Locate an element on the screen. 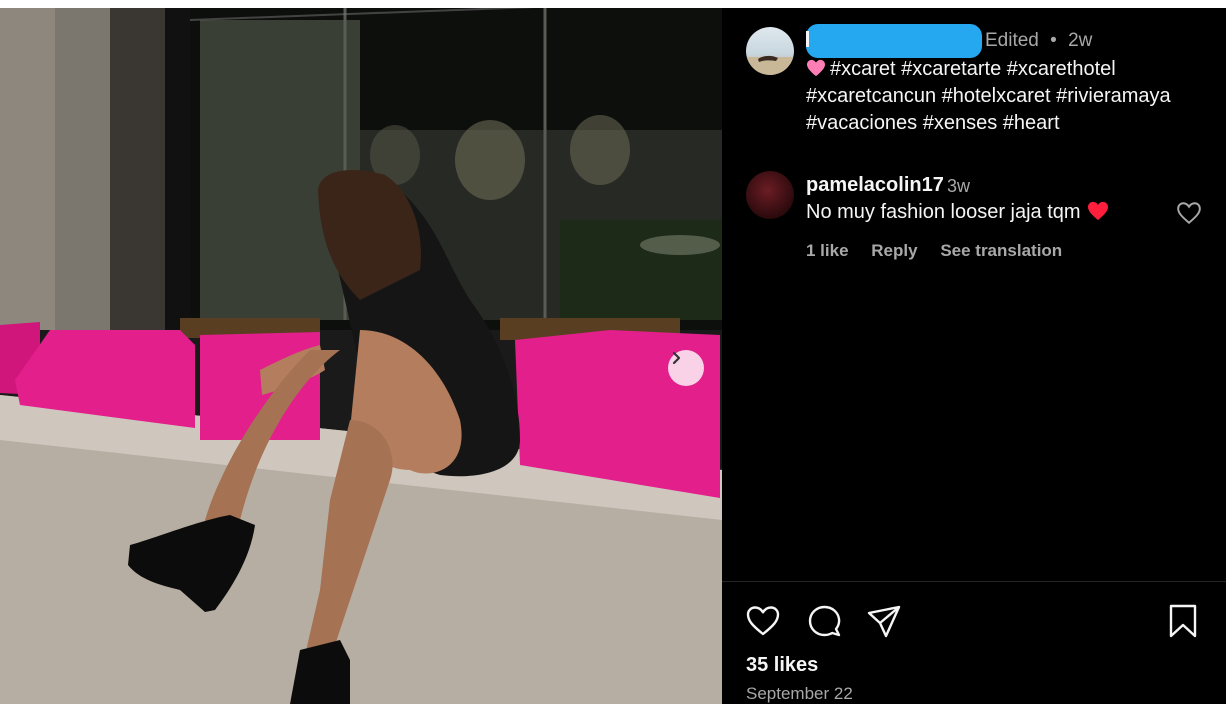 The image size is (1229, 704). comment-age: 3w is located at coordinates (958, 186).